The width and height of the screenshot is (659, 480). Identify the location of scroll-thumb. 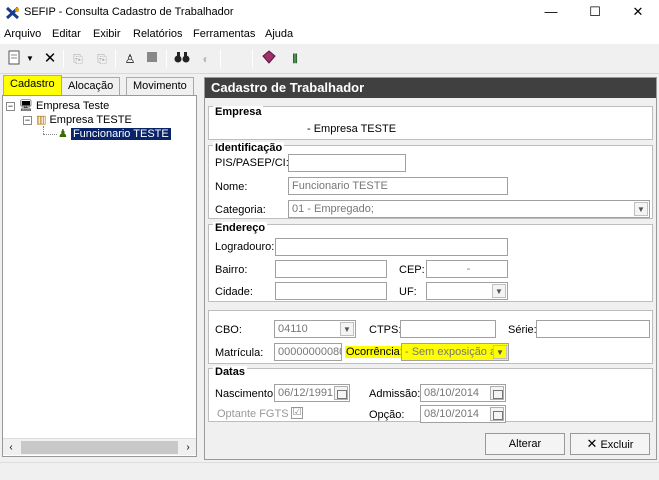
(99, 447).